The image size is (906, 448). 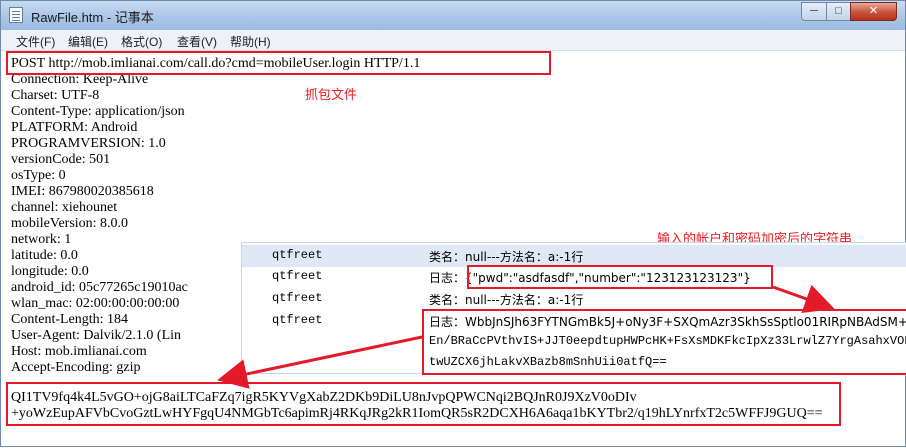 I want to click on minimize-button: ─, so click(x=814, y=11).